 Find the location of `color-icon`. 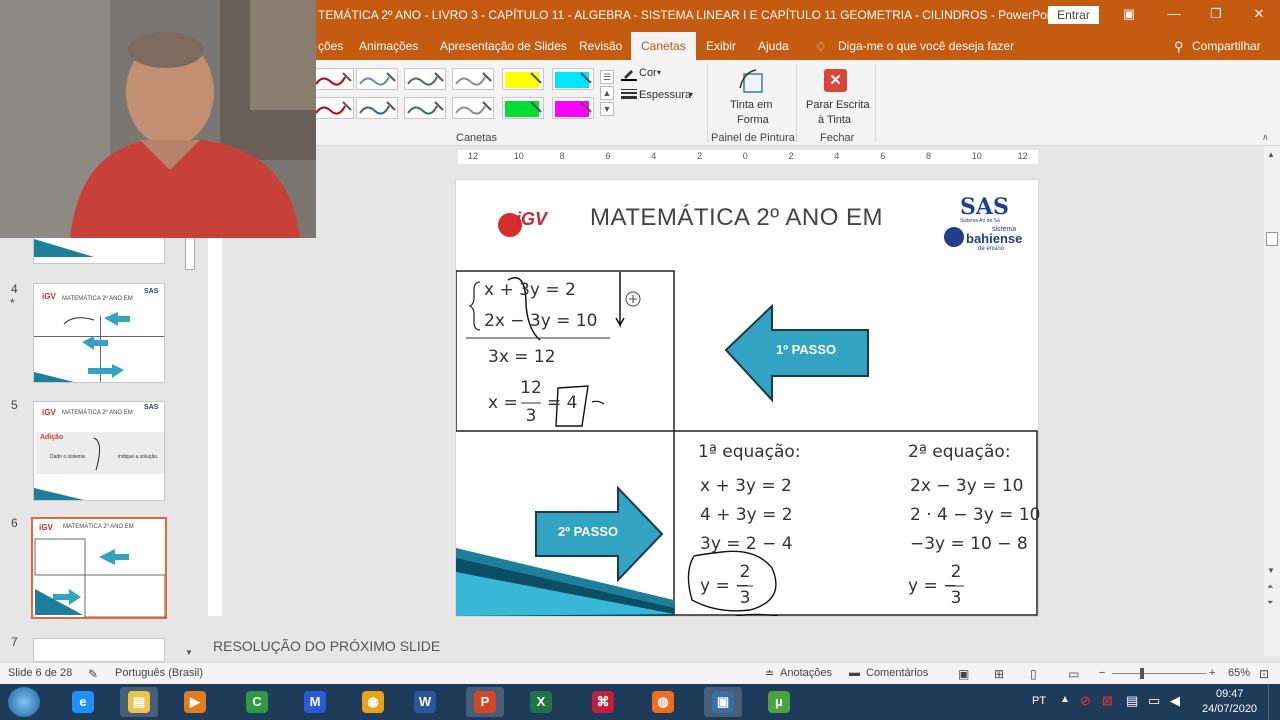

color-icon is located at coordinates (629, 74).